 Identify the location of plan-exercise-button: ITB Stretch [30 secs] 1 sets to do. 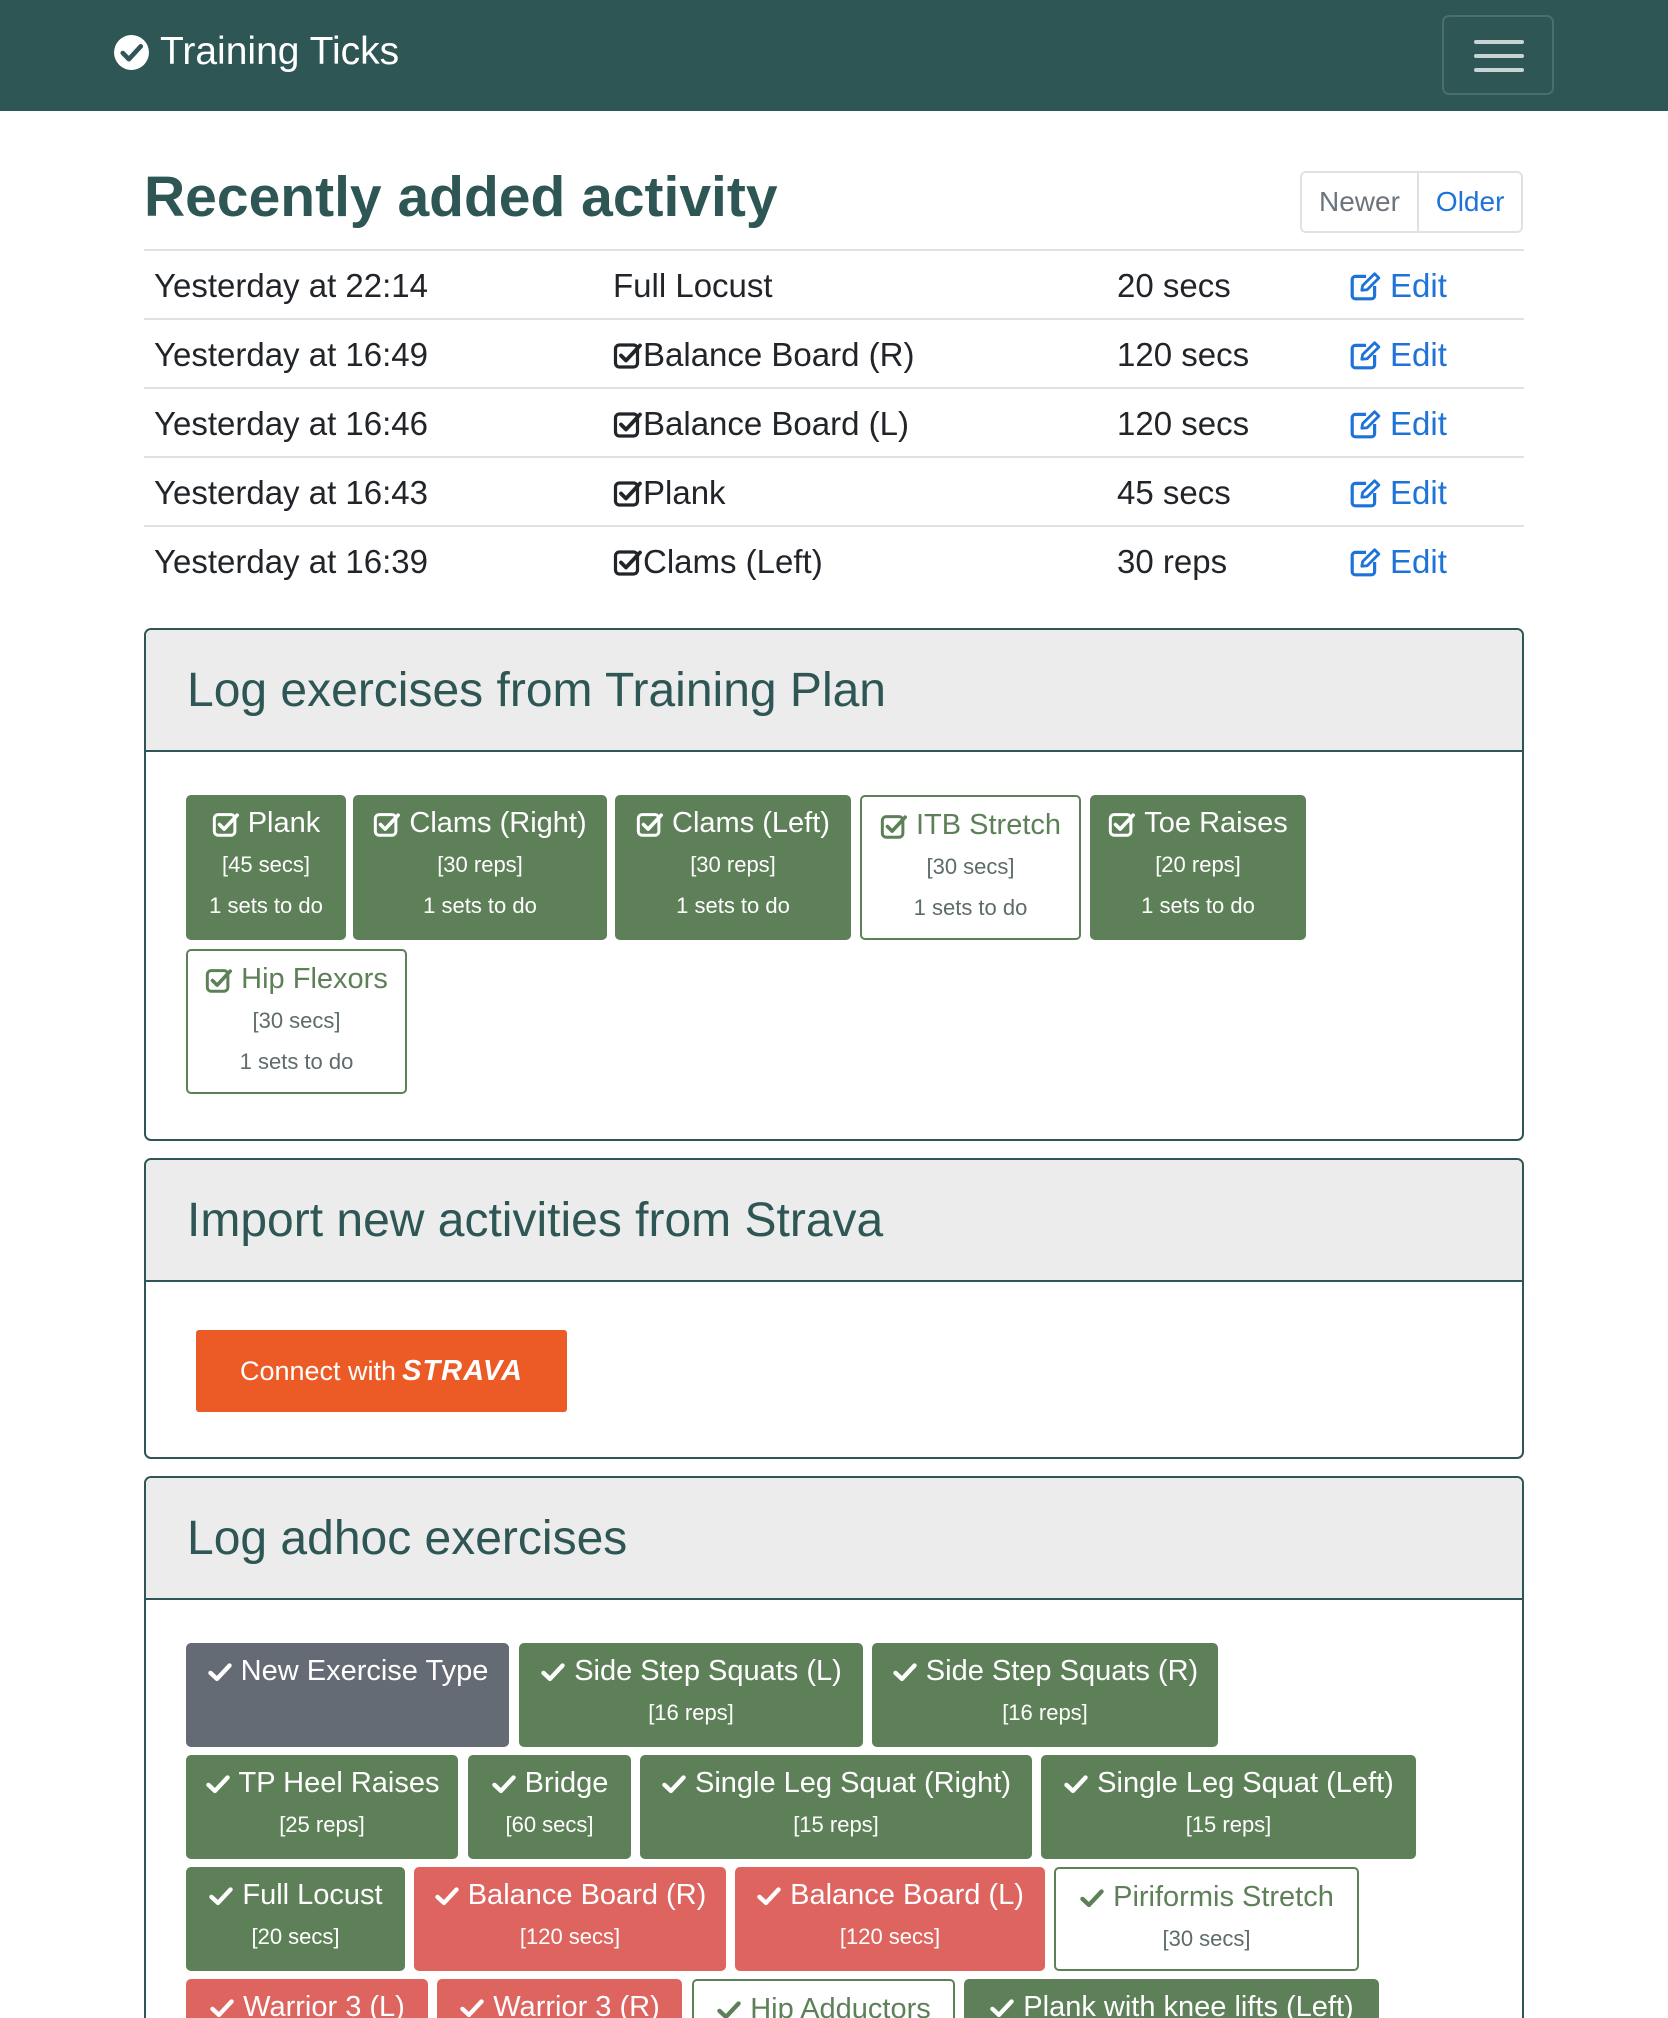
(970, 867).